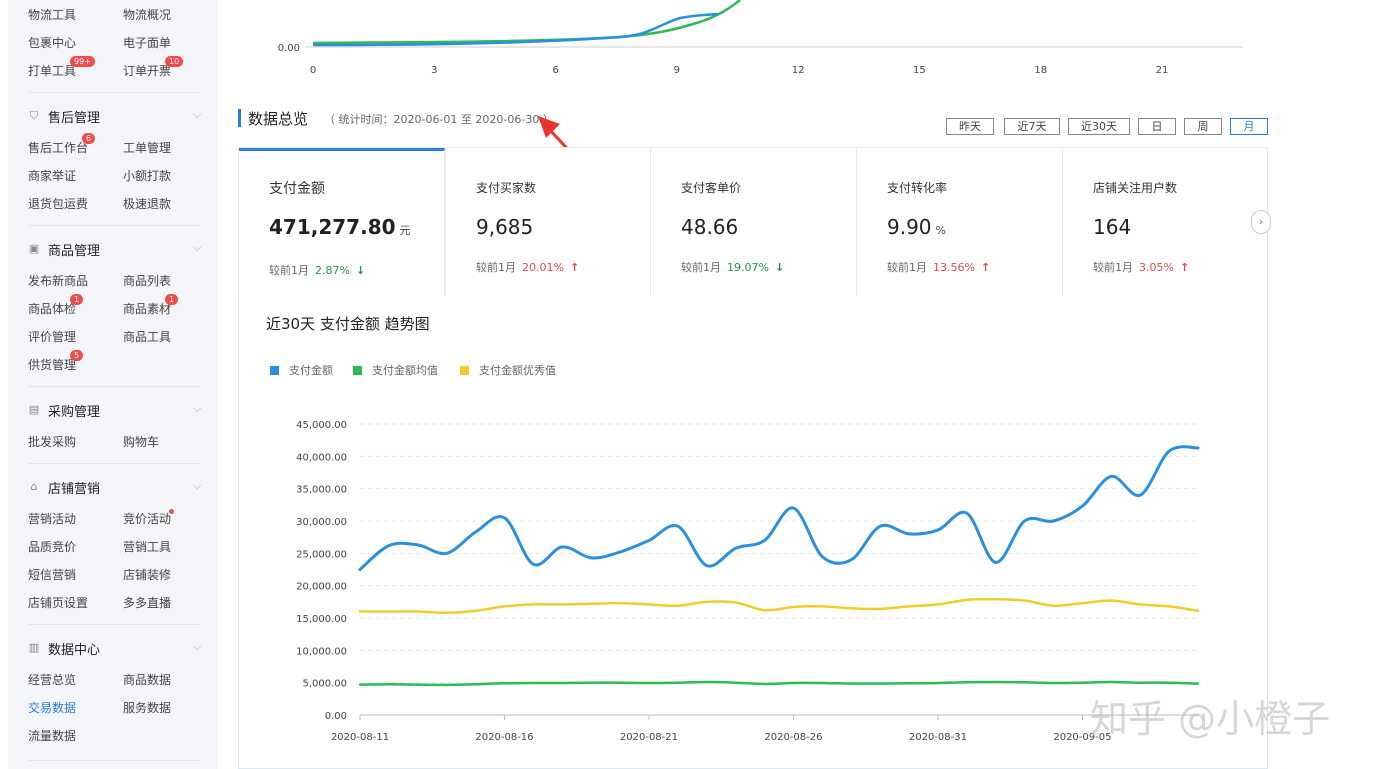 The height and width of the screenshot is (769, 1384). What do you see at coordinates (547, 222) in the screenshot?
I see `metric-card-1: 支付买家数 9,685 较前1月 20.01% ↑` at bounding box center [547, 222].